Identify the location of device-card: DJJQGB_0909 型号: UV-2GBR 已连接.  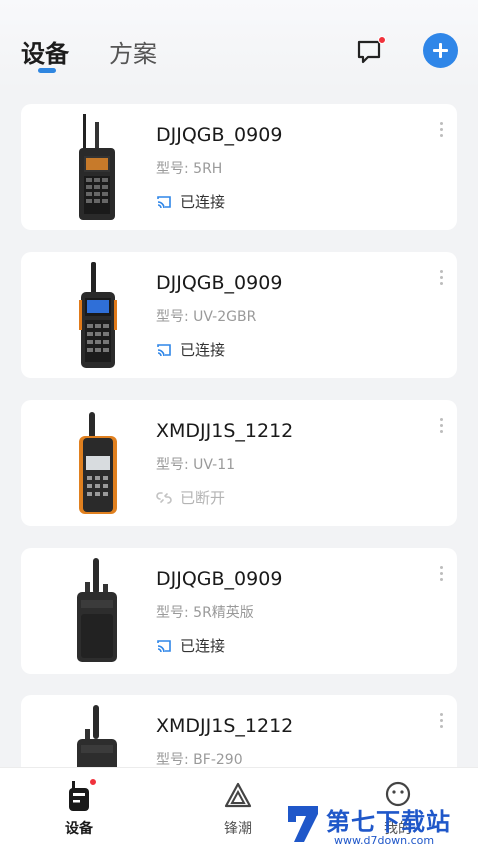
(239, 315).